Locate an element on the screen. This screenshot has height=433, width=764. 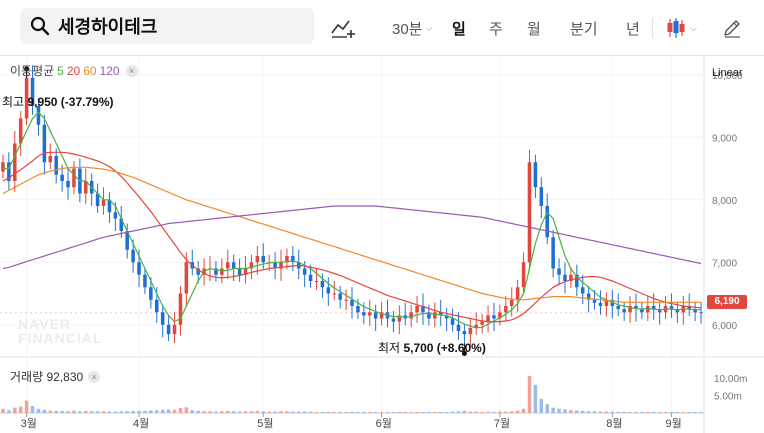
ma-legend-label: 이동평균 is located at coordinates (32, 71).